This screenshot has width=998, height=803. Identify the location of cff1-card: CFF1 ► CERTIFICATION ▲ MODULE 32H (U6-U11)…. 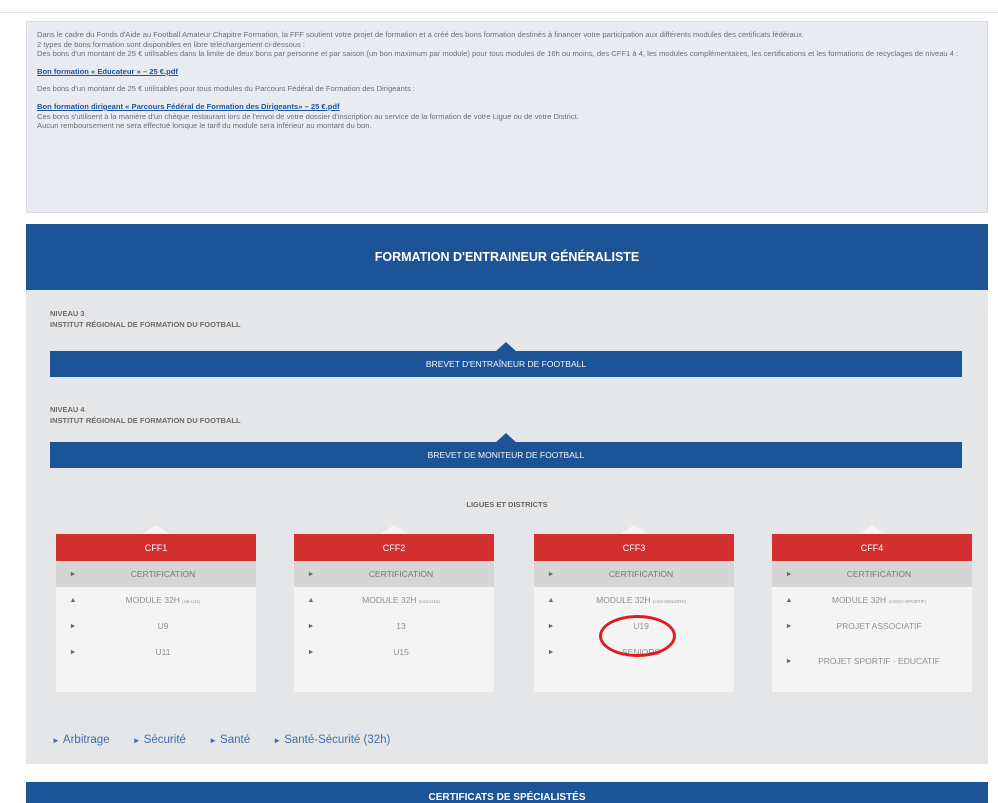
(156, 608).